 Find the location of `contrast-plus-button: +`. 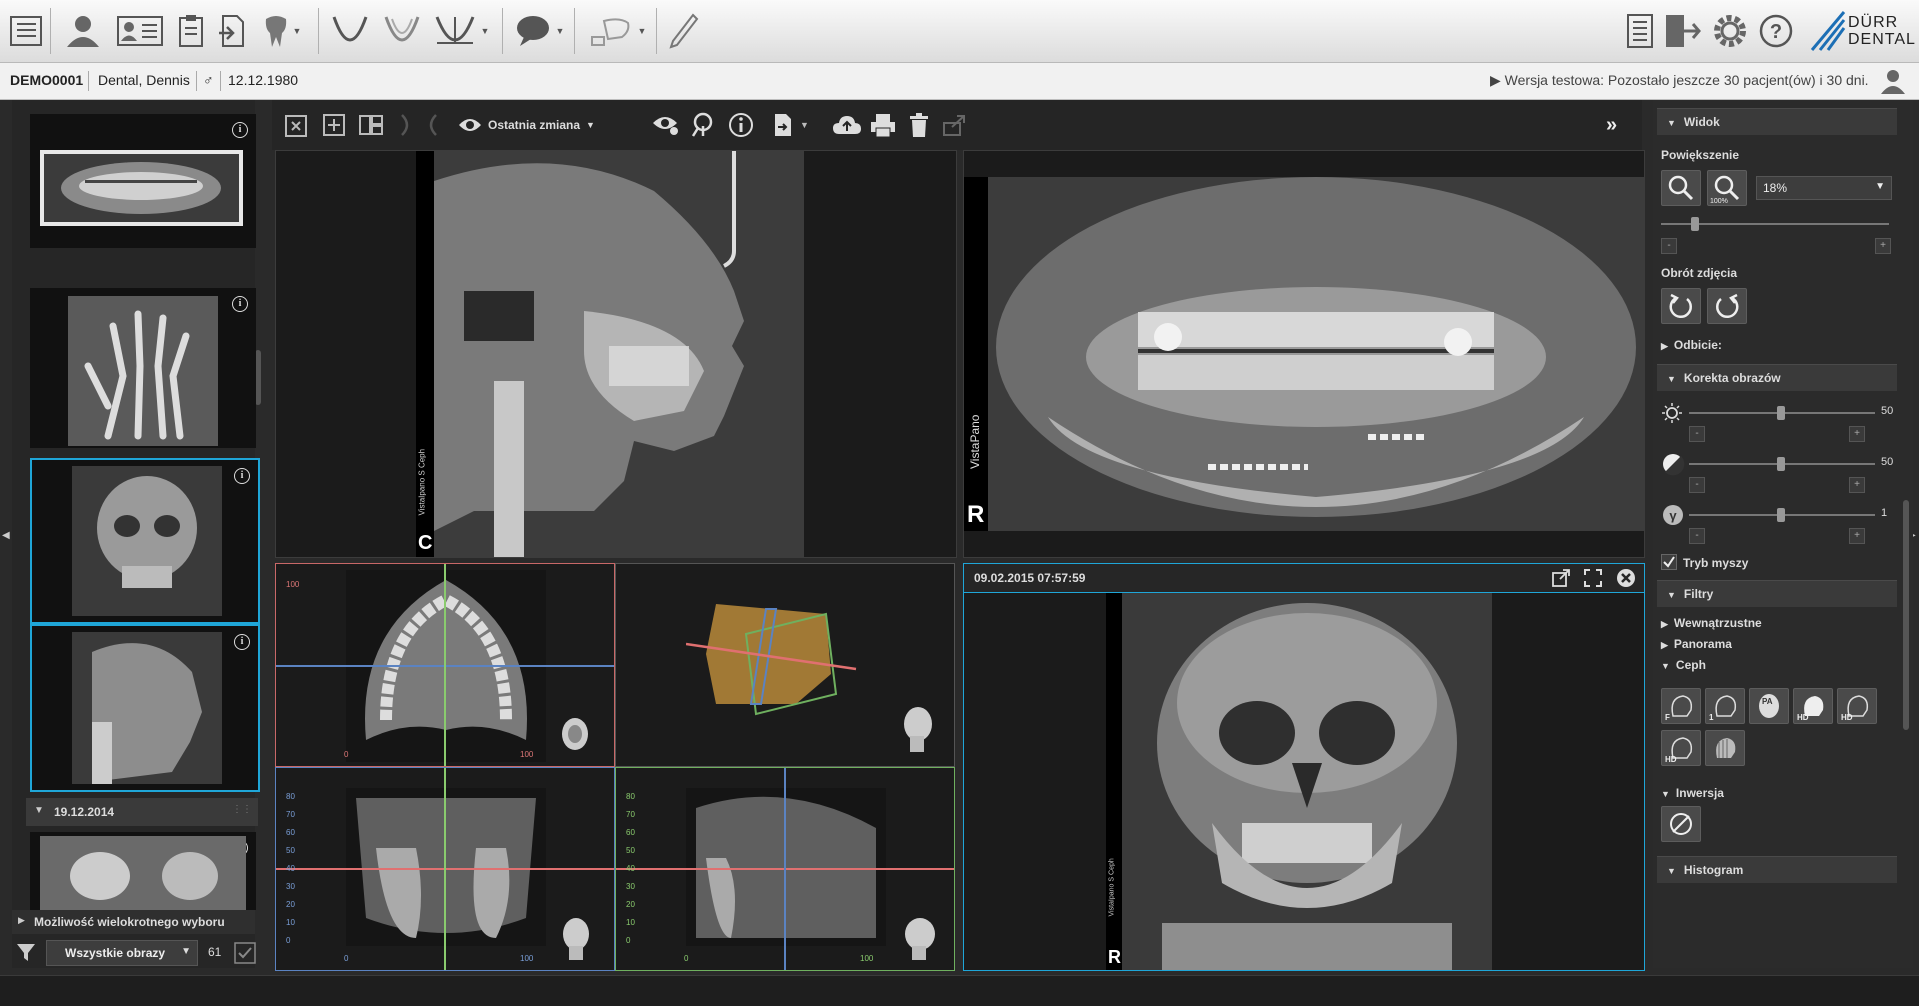

contrast-plus-button: + is located at coordinates (1857, 485).